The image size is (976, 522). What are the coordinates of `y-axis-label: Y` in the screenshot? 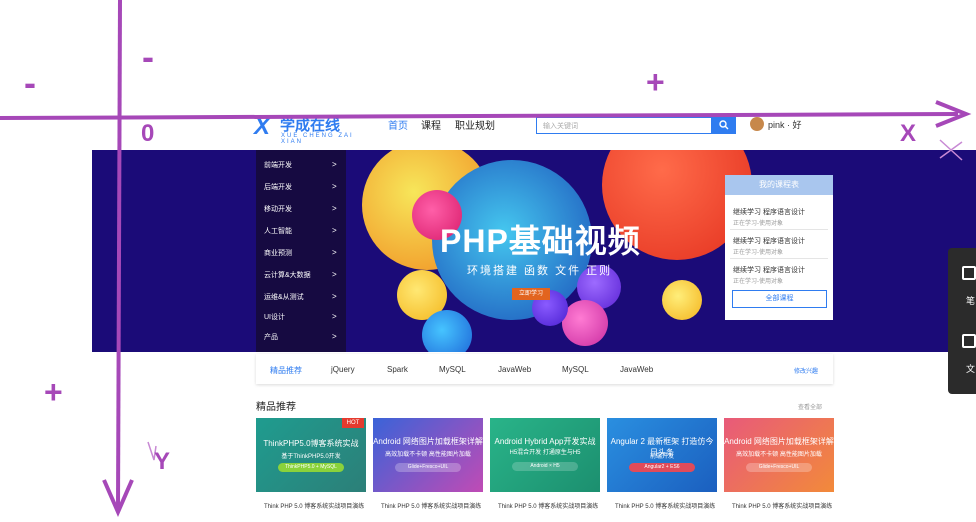 It's located at (162, 461).